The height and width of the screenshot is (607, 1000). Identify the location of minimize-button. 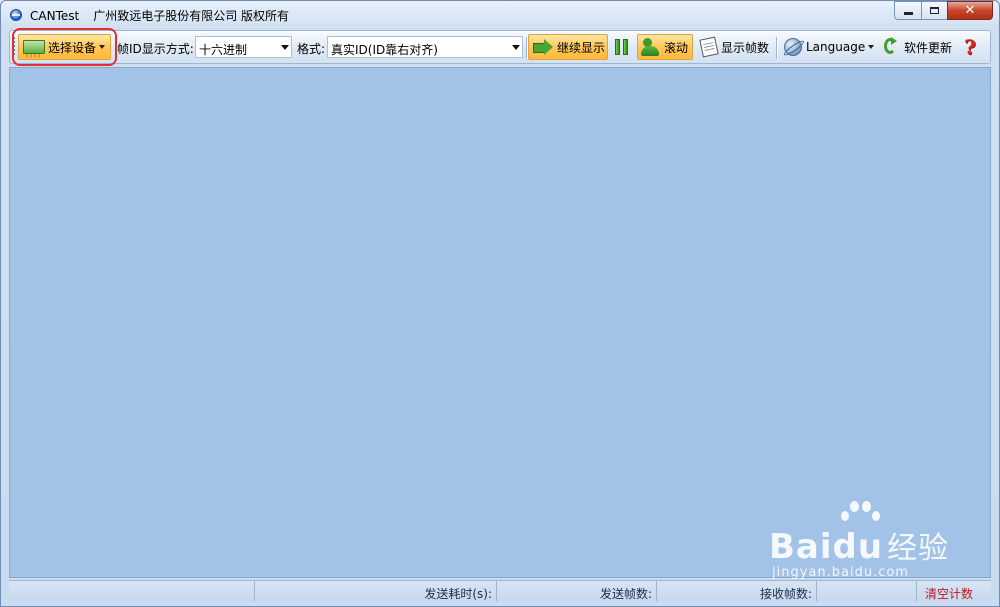
(908, 10).